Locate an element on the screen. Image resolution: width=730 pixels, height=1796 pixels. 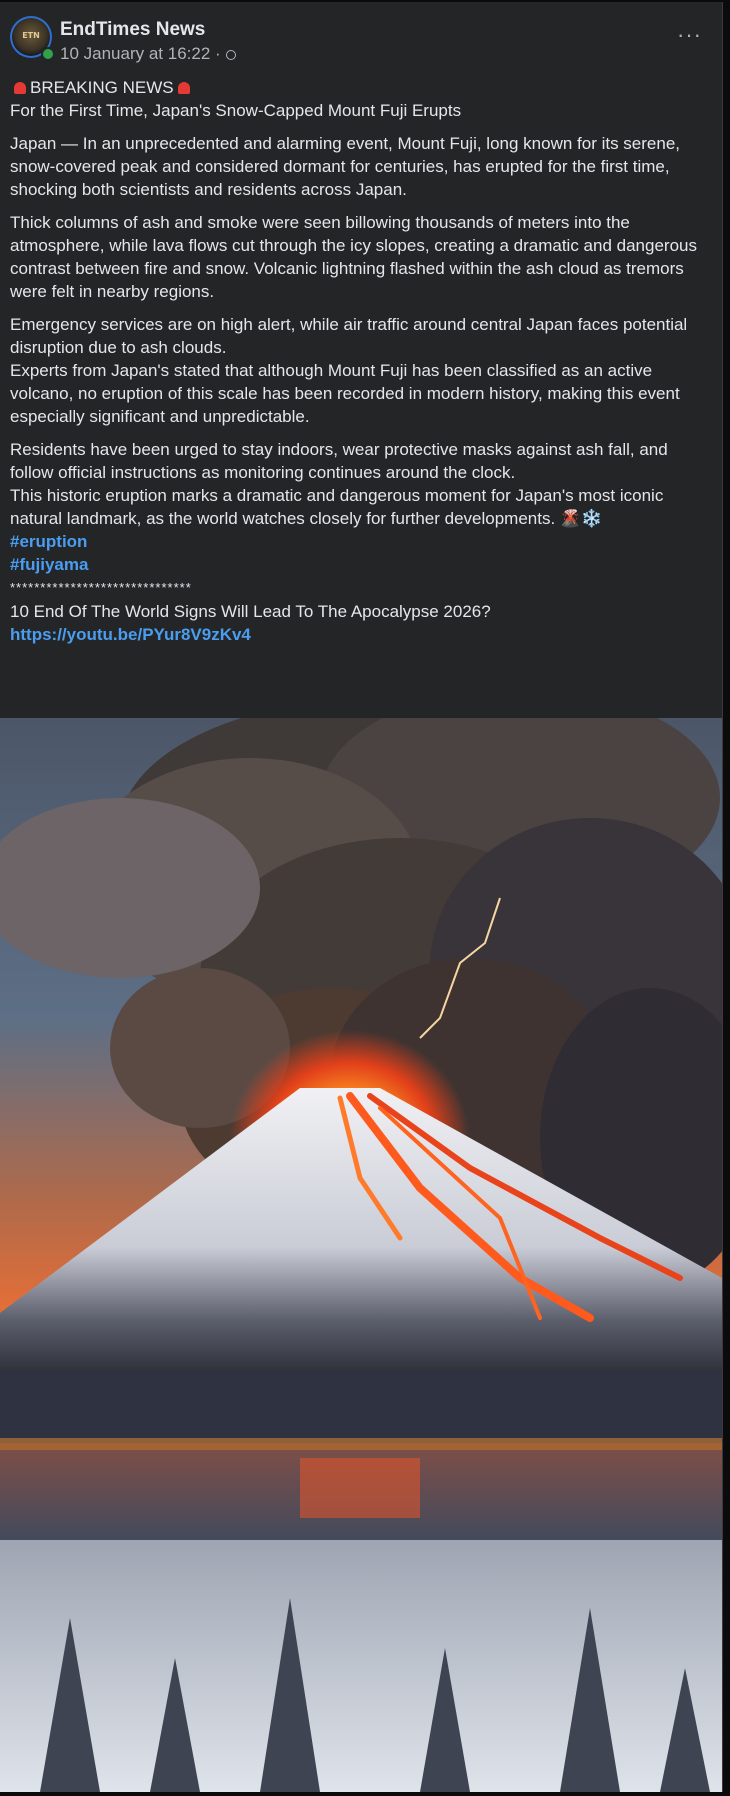
avatar-logo-text: ETN is located at coordinates (31, 35).